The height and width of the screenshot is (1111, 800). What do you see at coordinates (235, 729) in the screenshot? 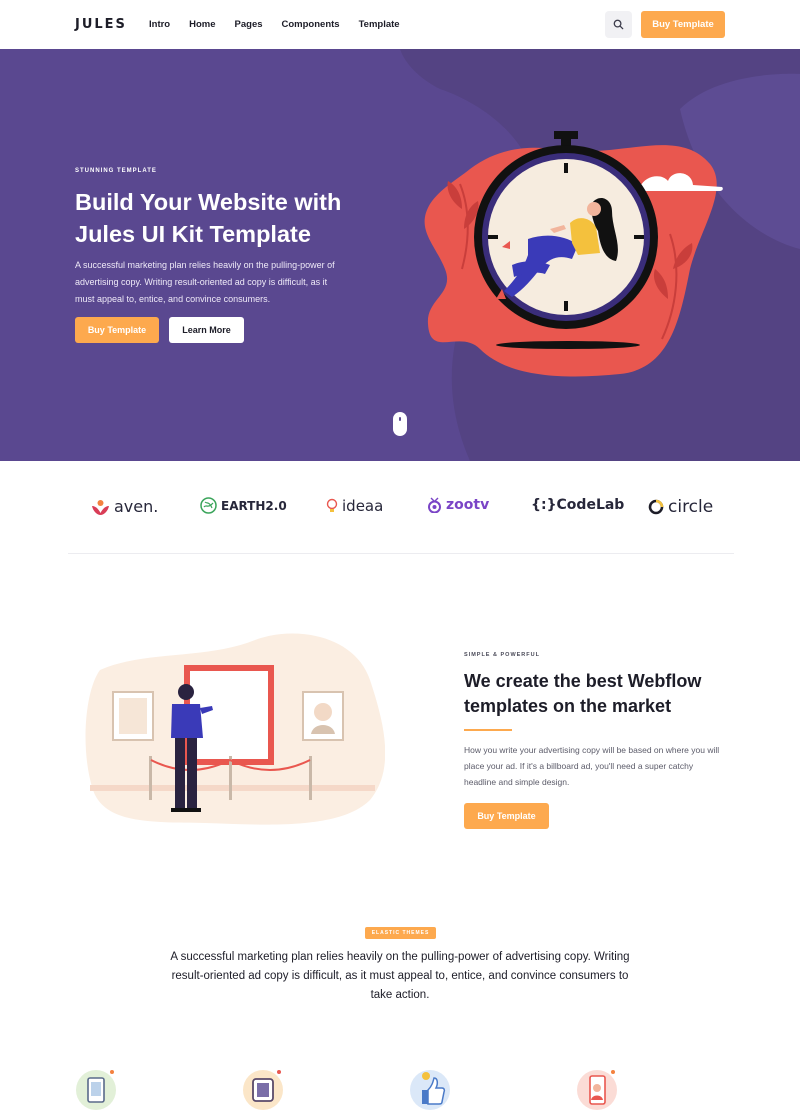
I see `gallery-illustration` at bounding box center [235, 729].